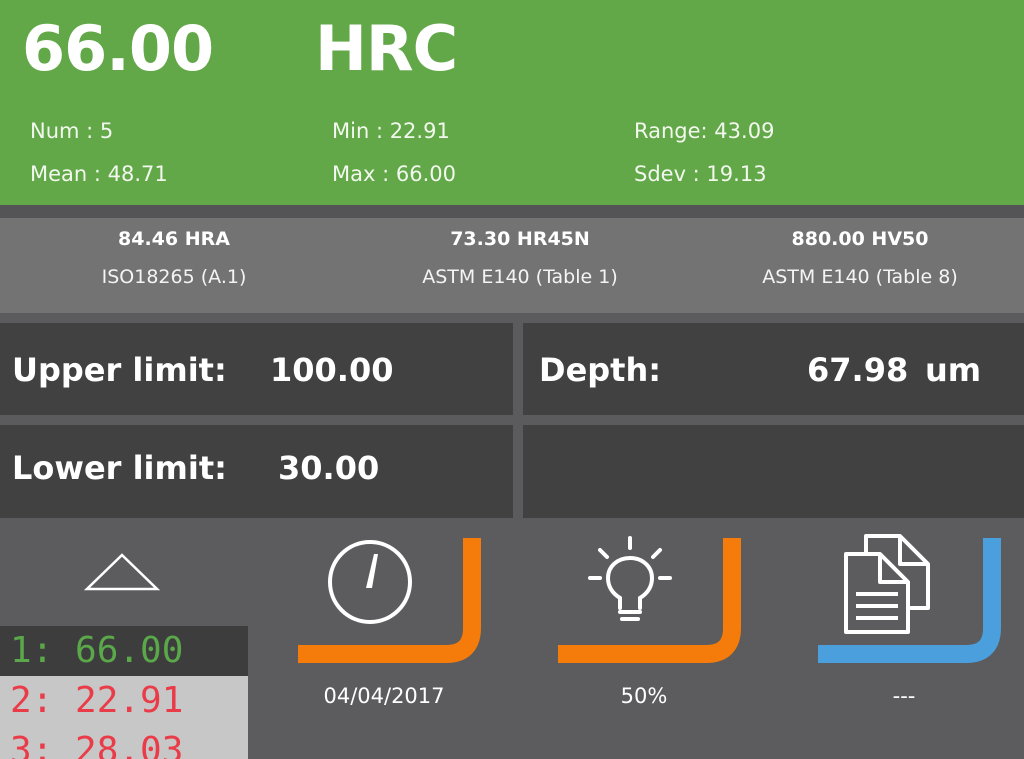 The height and width of the screenshot is (759, 1024). What do you see at coordinates (520, 239) in the screenshot?
I see `conversion-value: 73.30 HR45N` at bounding box center [520, 239].